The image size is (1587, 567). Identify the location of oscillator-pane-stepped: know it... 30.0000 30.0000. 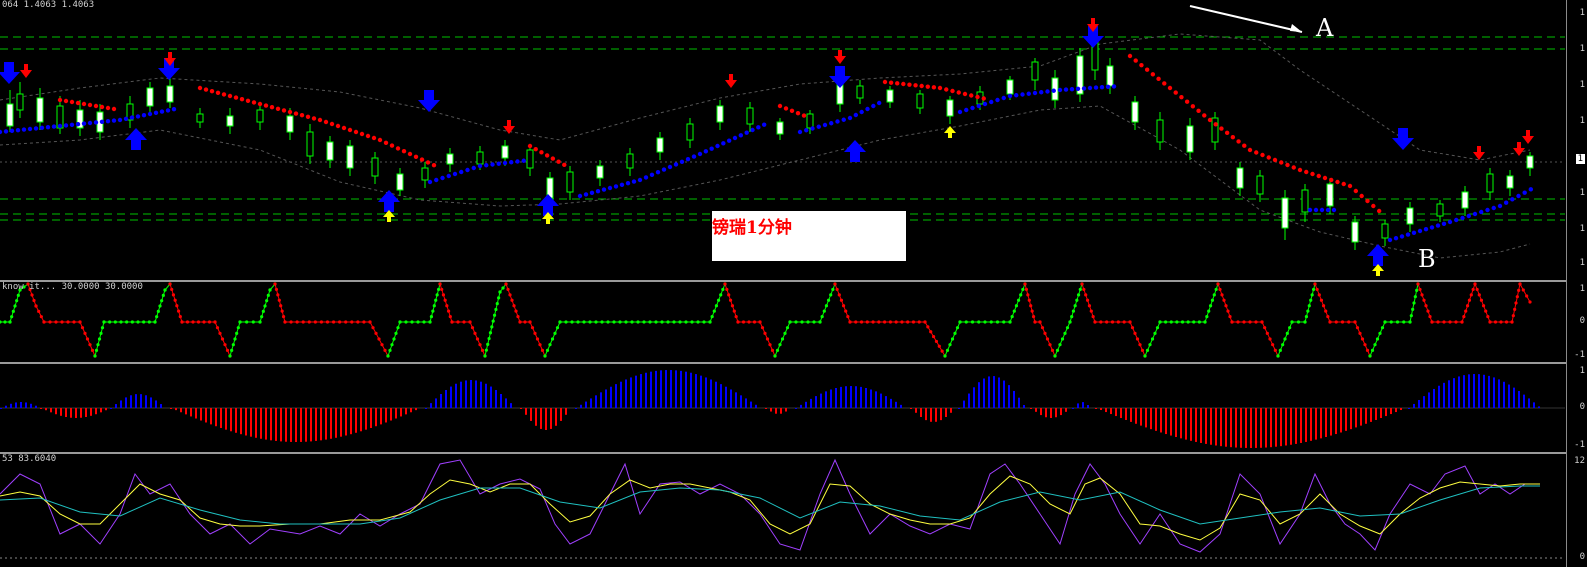
(793, 322).